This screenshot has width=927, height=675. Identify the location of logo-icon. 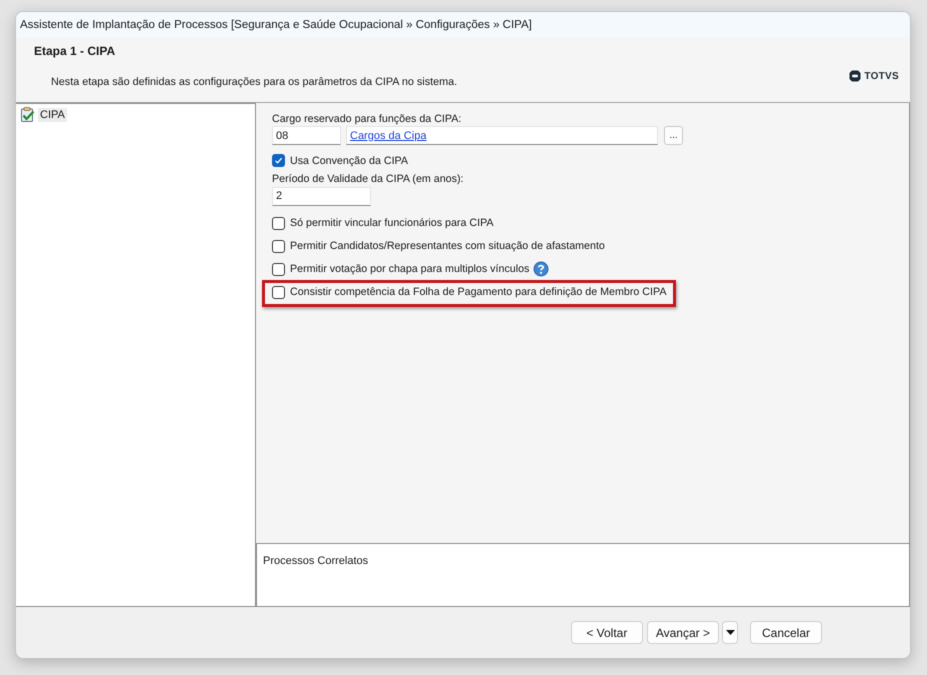
(855, 76).